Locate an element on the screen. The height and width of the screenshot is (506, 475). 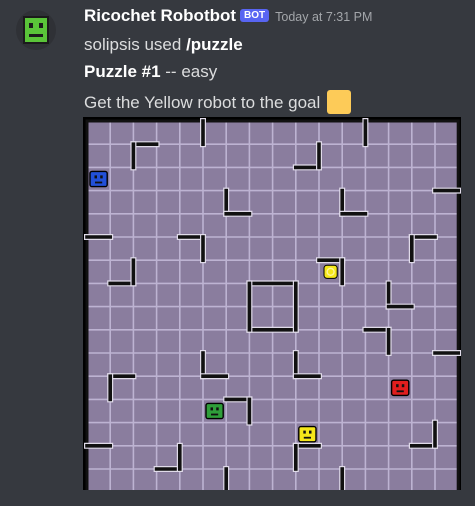
instruction-text: Get the Yellow robot to the goal is located at coordinates (202, 102).